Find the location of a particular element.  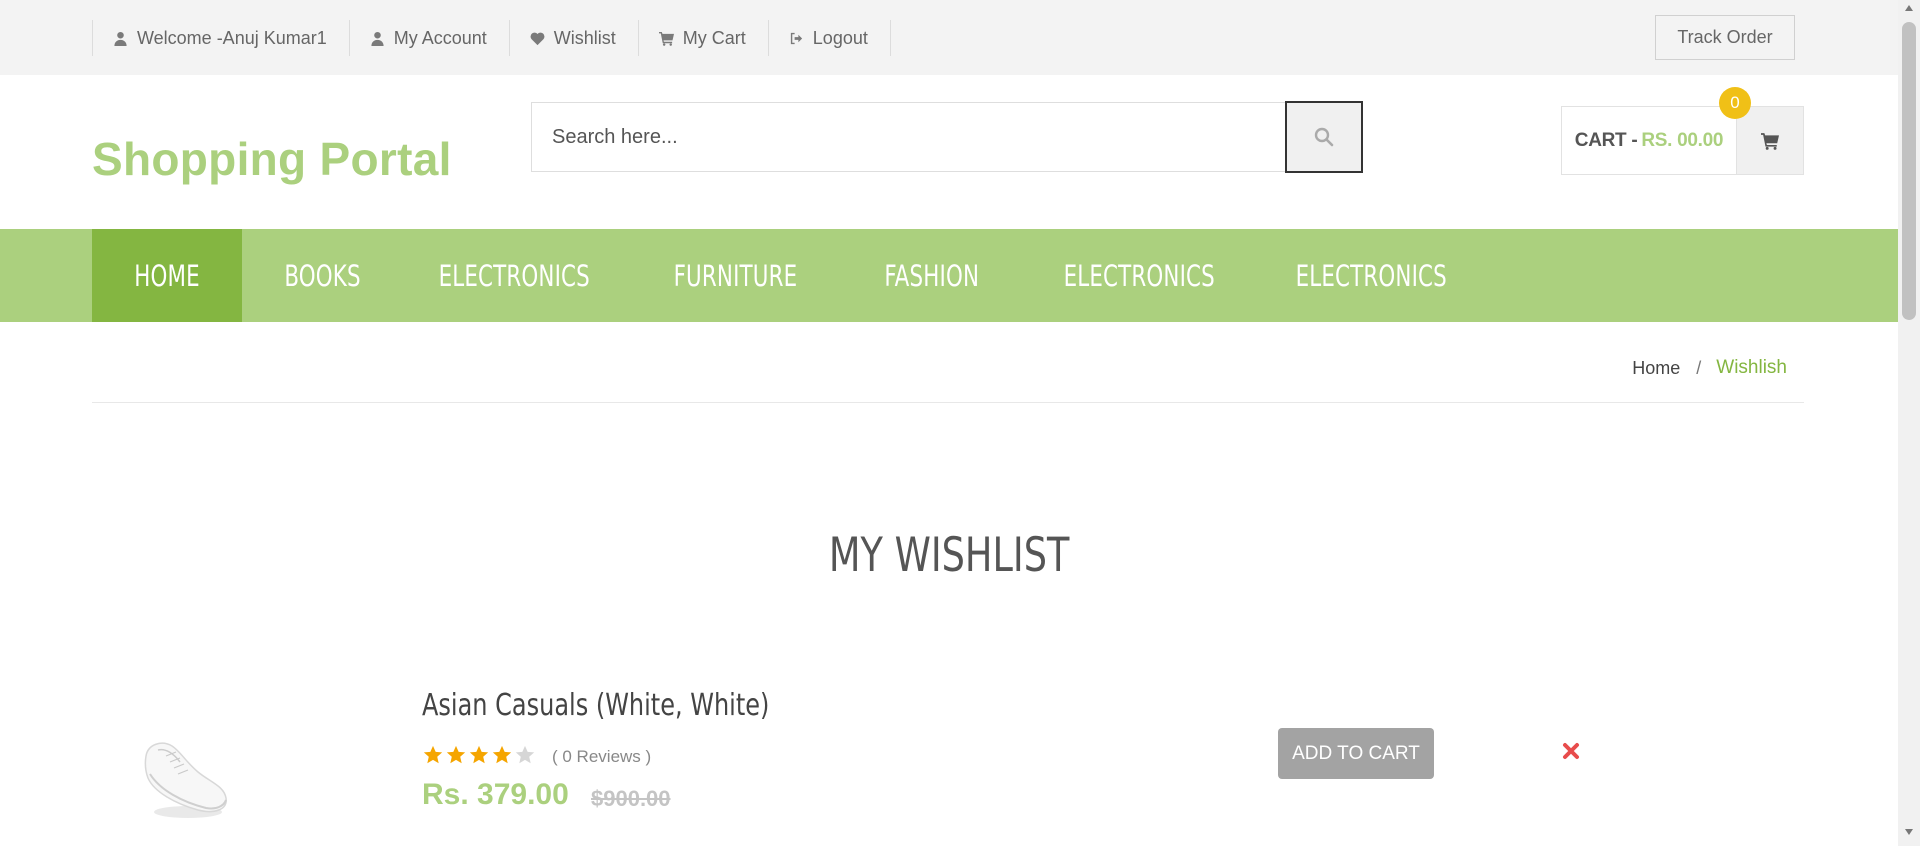

chevron-down-icon is located at coordinates (1909, 832).